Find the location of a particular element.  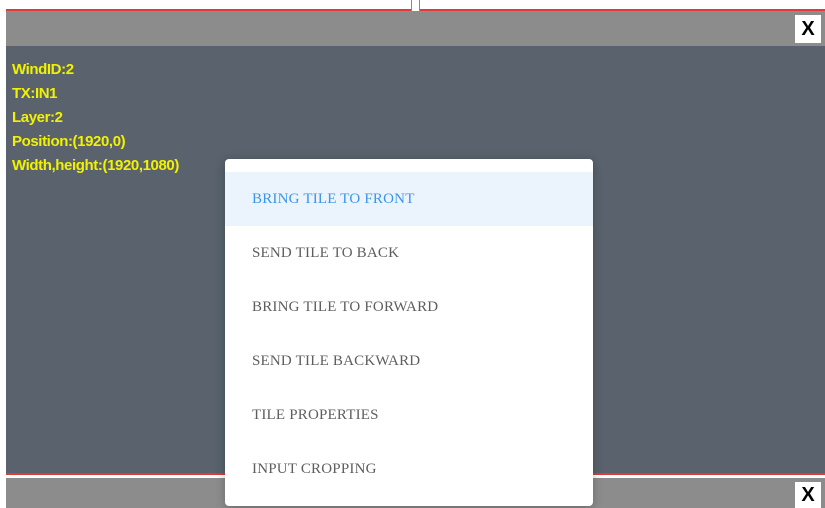

tile-layer: Layer:2 is located at coordinates (37, 117).